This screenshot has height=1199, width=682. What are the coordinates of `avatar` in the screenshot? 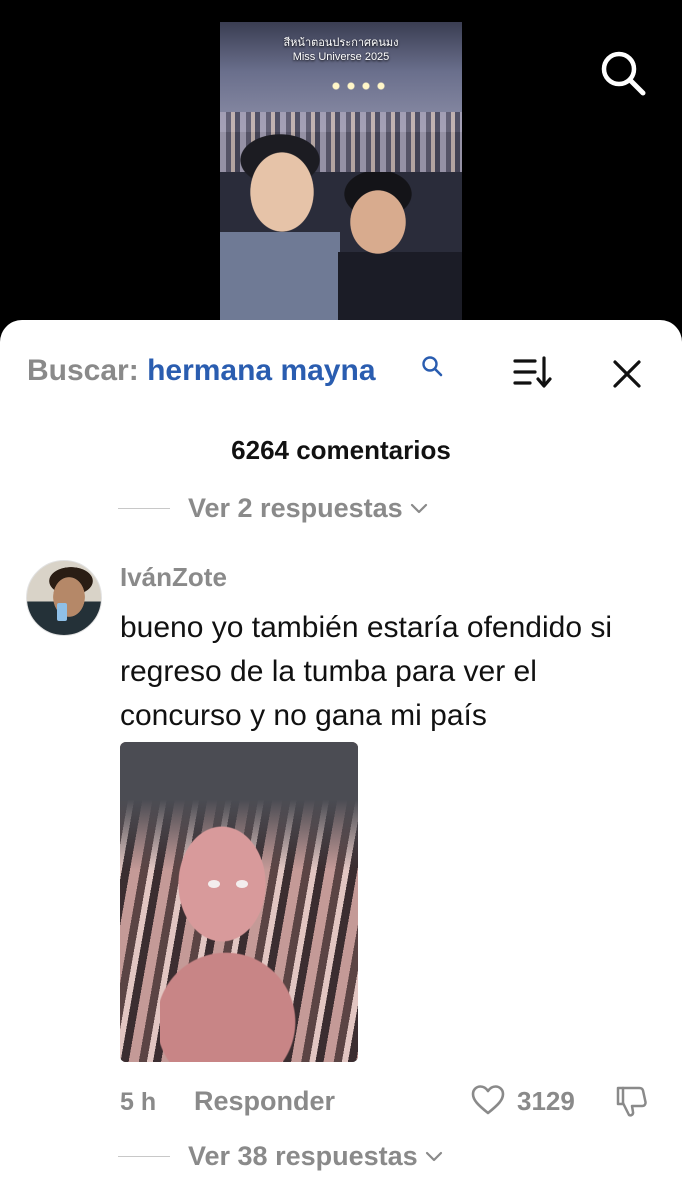 It's located at (64, 598).